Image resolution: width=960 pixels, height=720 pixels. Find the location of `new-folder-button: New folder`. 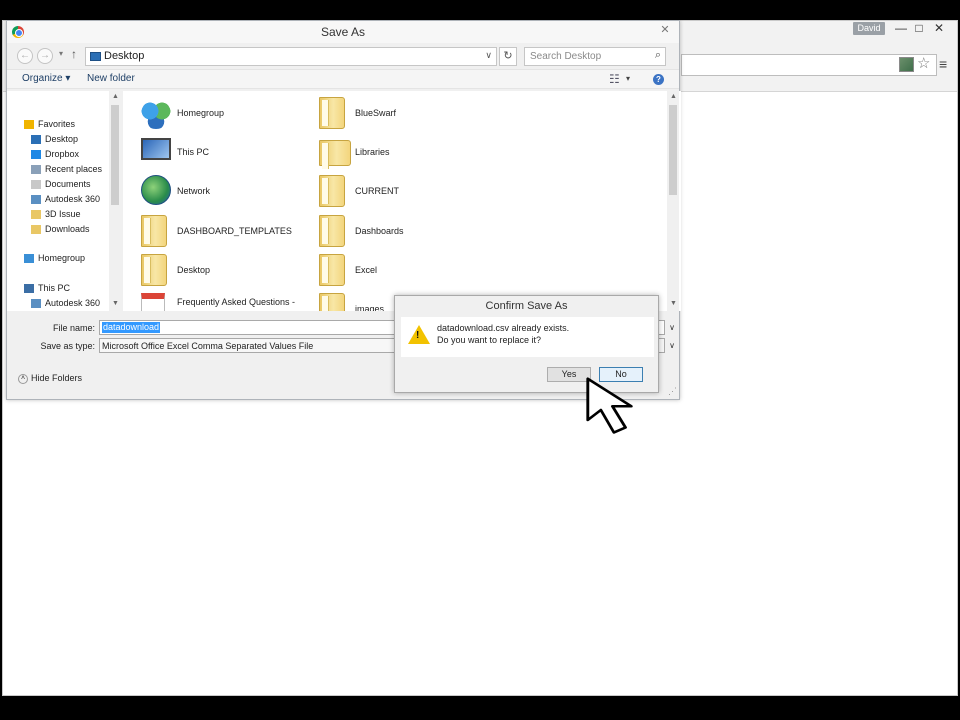

new-folder-button: New folder is located at coordinates (111, 78).